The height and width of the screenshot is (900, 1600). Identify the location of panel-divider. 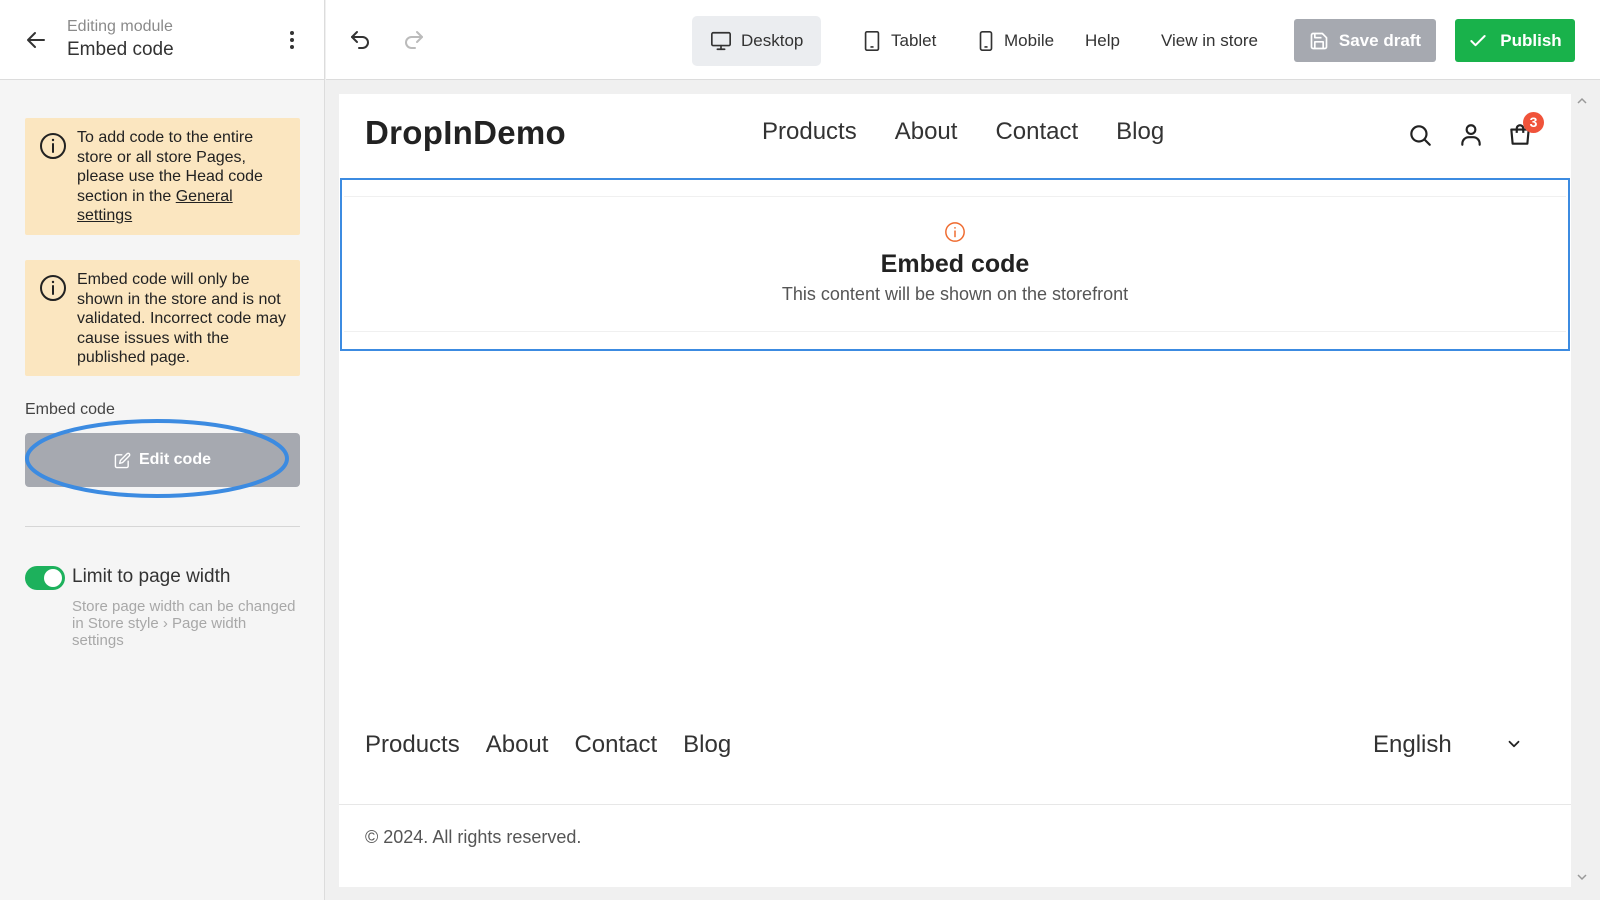
(162, 526).